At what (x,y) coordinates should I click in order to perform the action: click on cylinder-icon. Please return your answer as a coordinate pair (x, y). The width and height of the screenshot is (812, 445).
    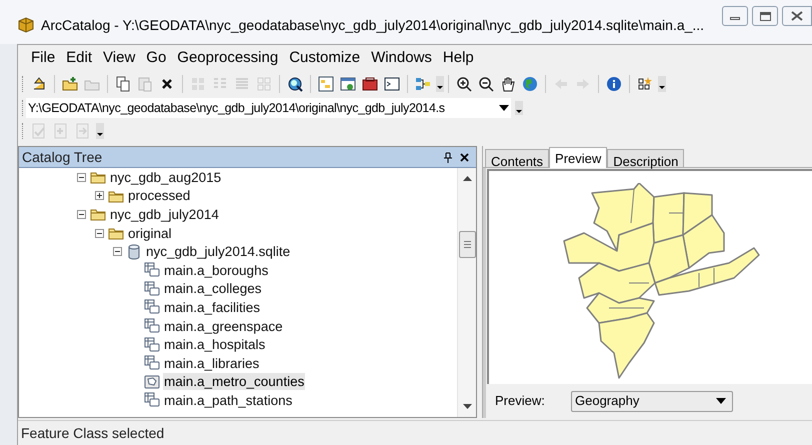
    Looking at the image, I should click on (134, 252).